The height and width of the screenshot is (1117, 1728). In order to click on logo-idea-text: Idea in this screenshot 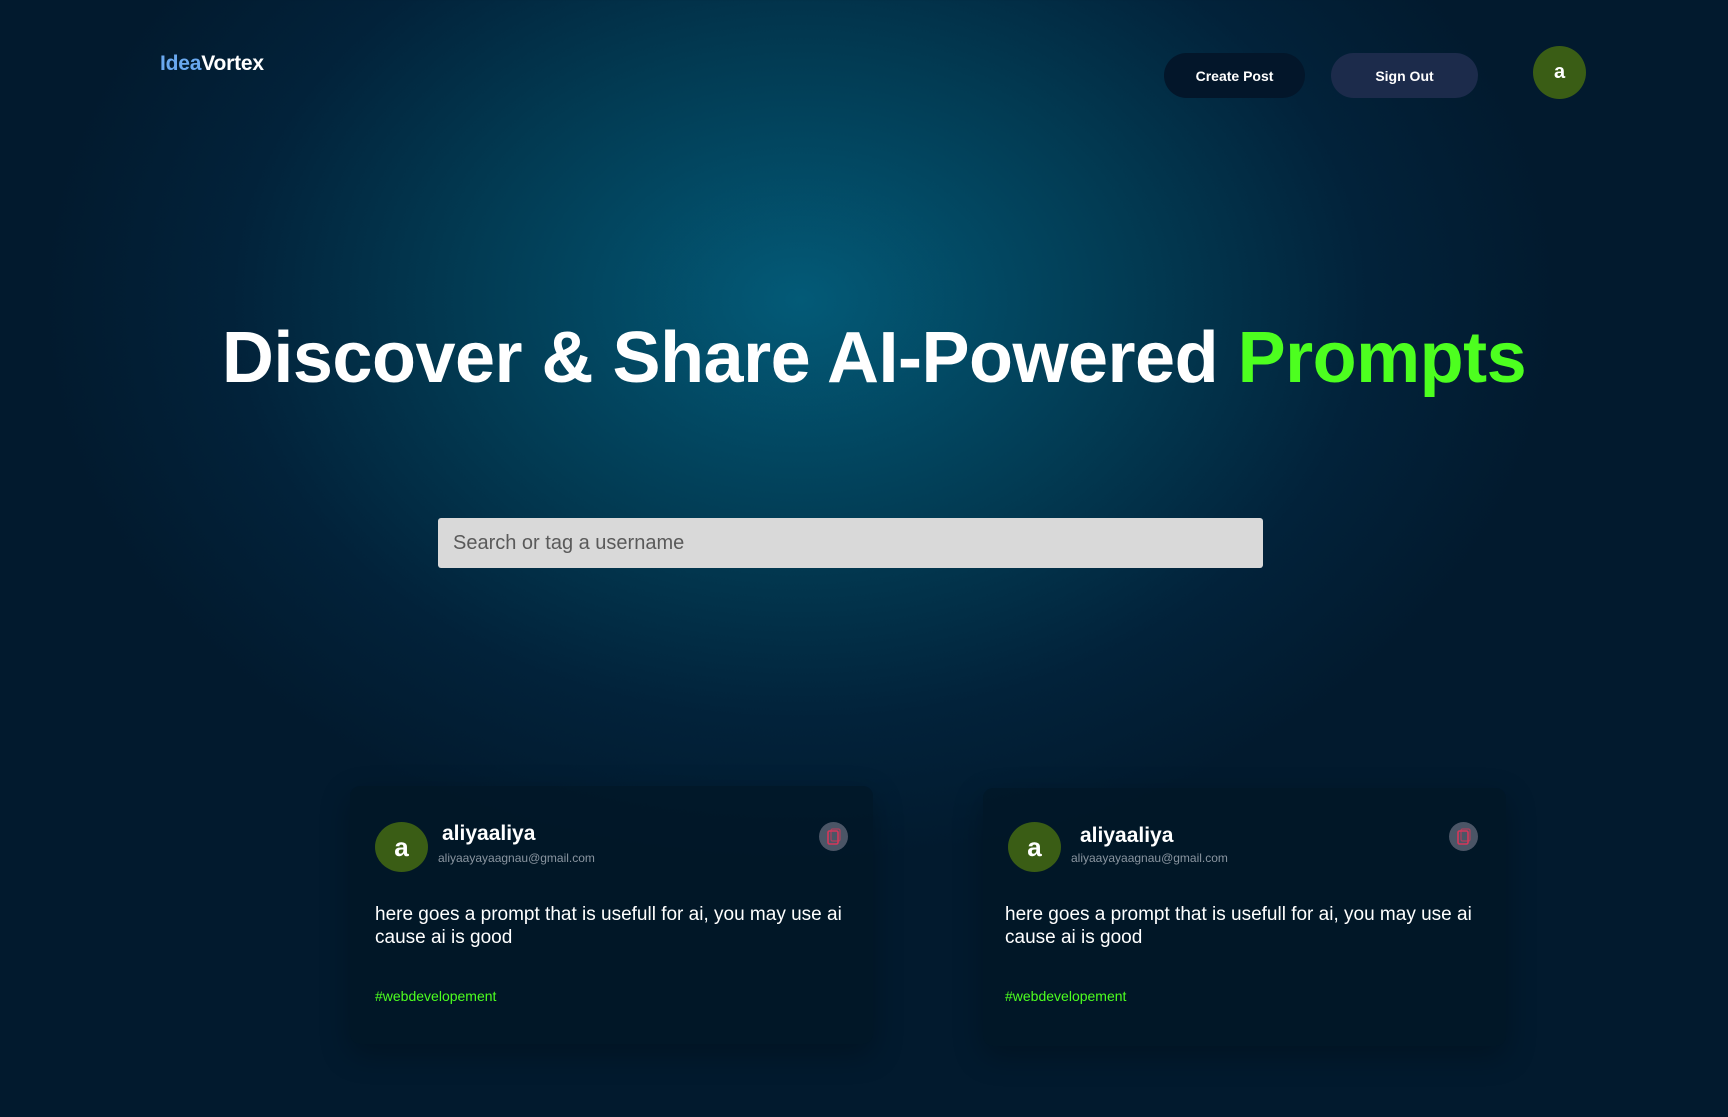, I will do `click(181, 63)`.